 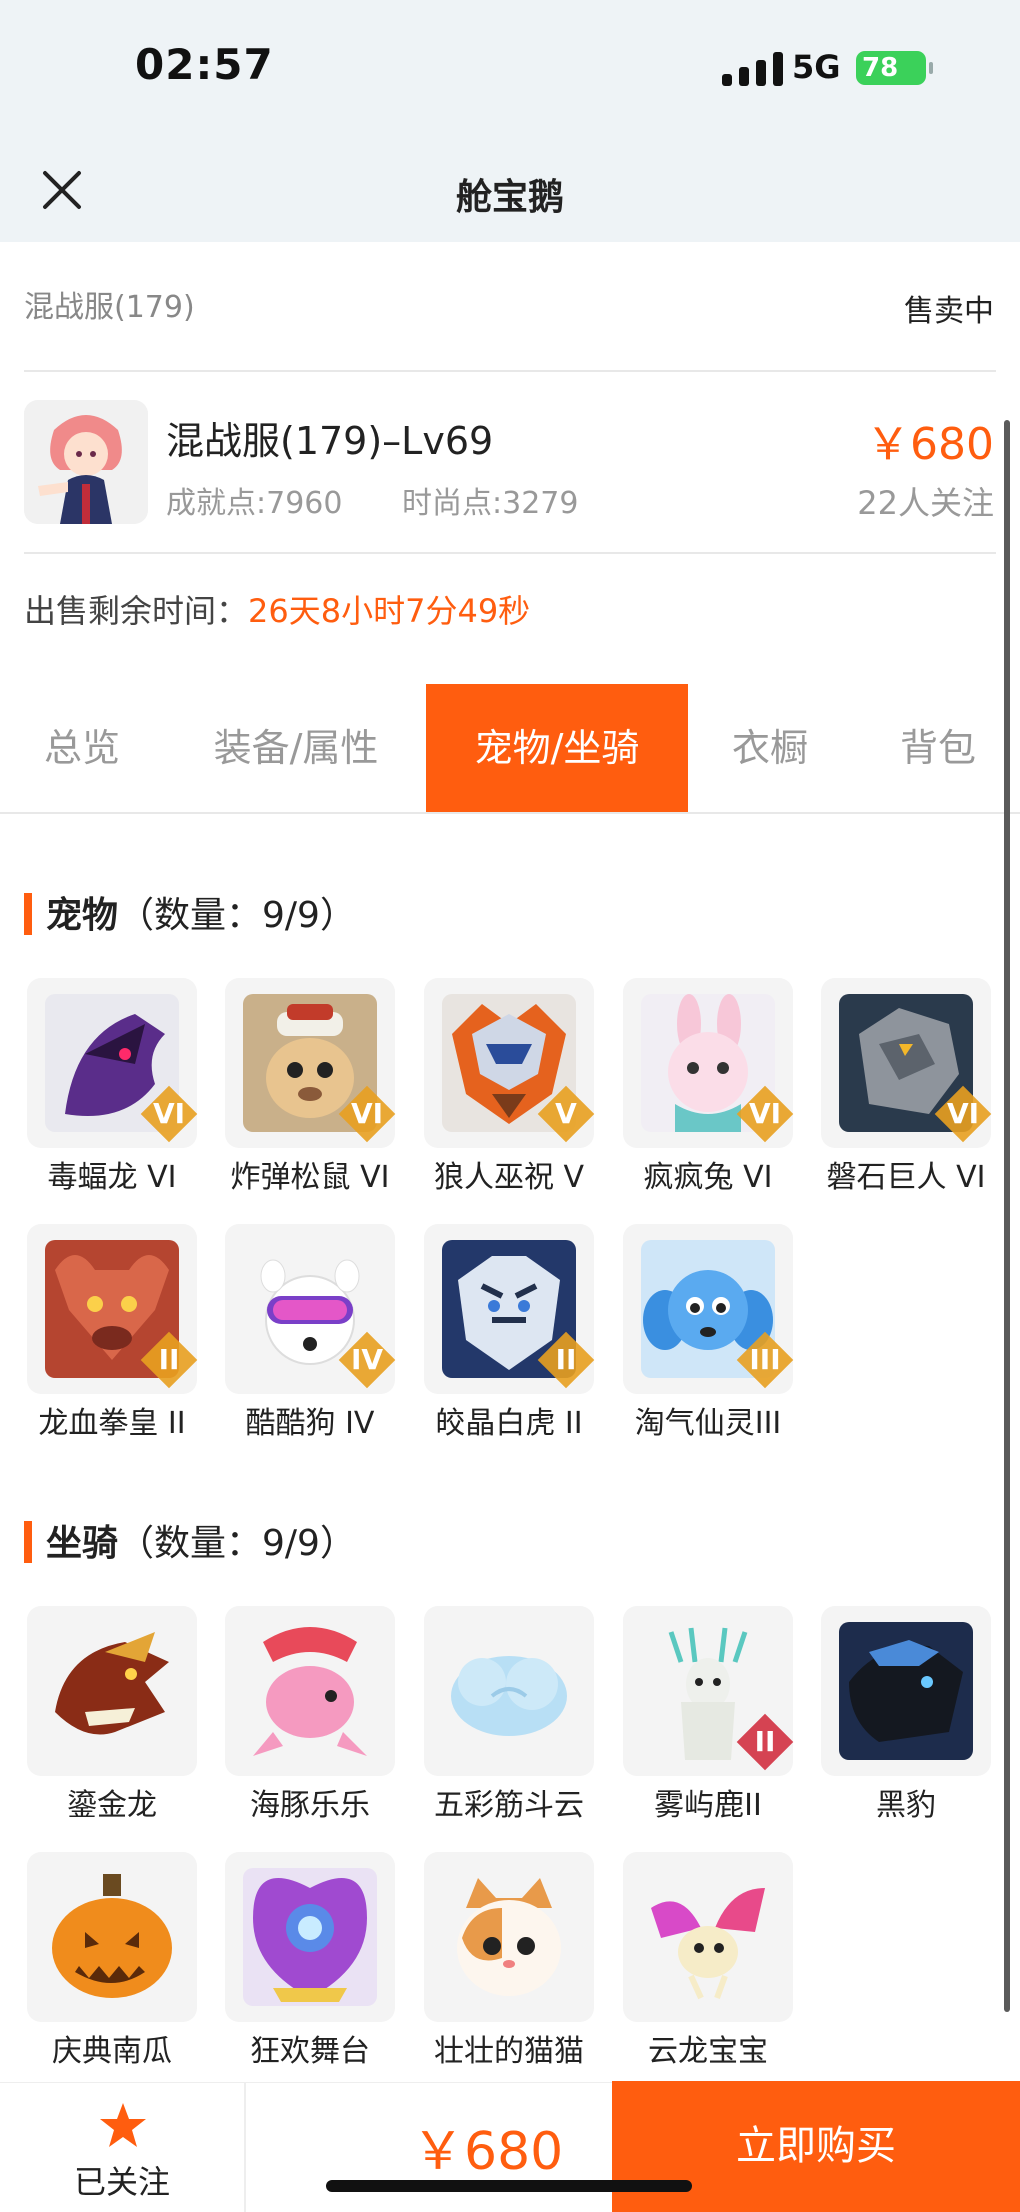 I want to click on pumpkin-icon, so click(x=112, y=1937).